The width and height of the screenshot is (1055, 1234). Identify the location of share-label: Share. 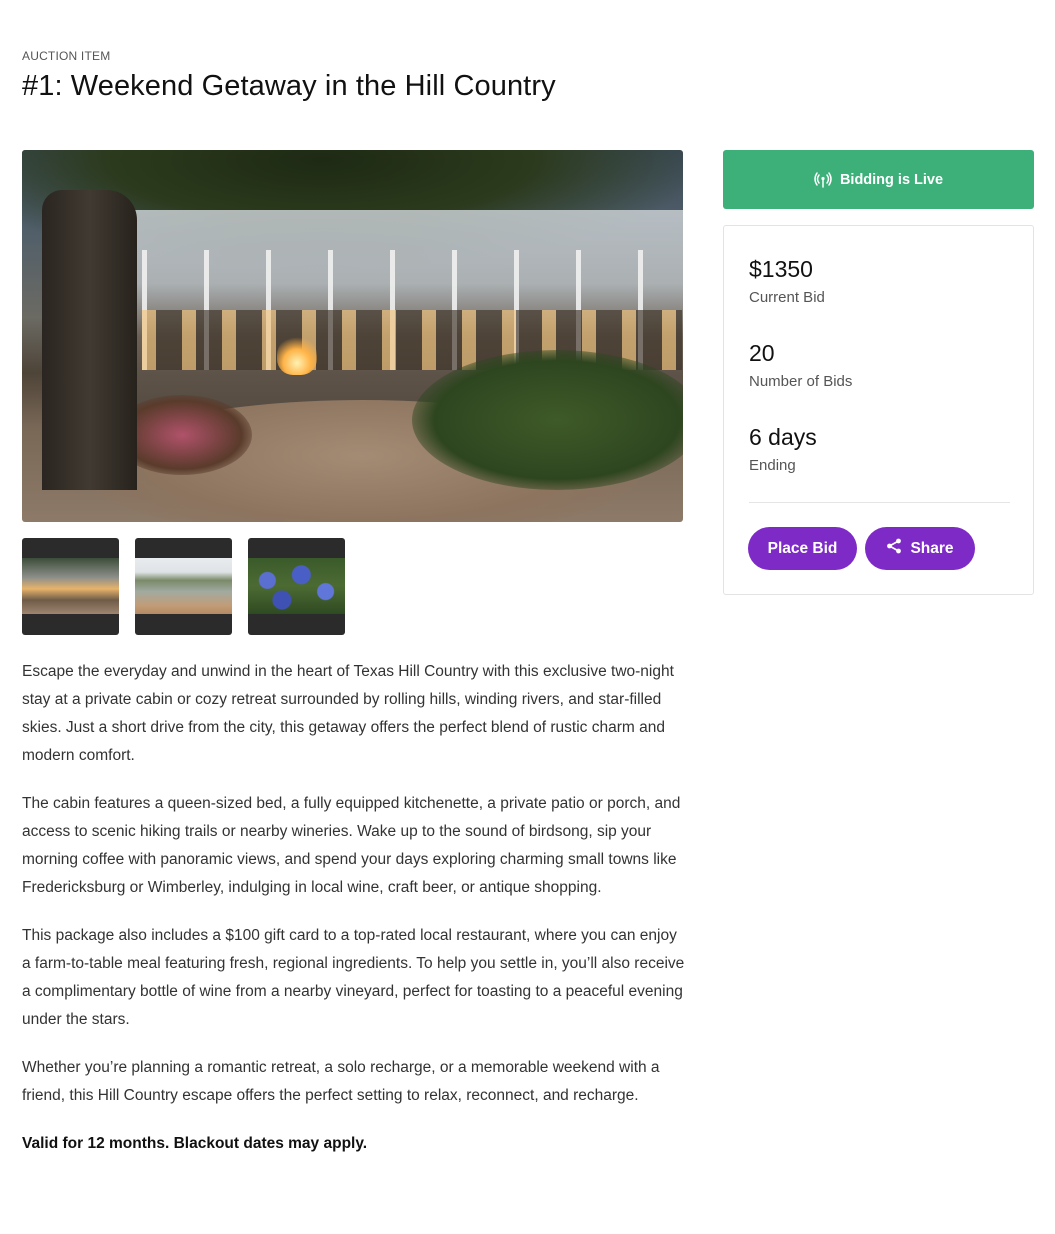
(932, 548).